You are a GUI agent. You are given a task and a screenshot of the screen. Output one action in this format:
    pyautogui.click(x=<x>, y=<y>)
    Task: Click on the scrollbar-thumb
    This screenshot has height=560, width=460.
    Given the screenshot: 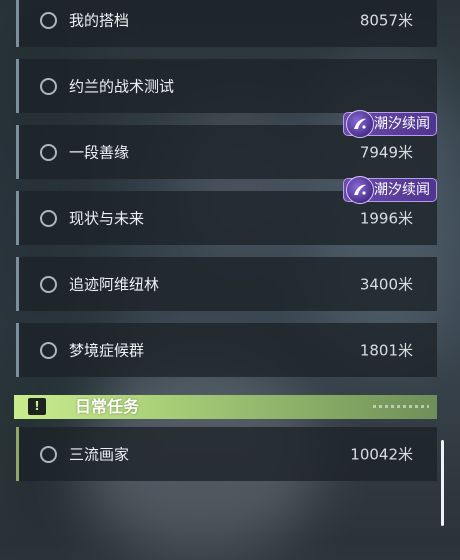 What is the action you would take?
    pyautogui.click(x=442, y=483)
    